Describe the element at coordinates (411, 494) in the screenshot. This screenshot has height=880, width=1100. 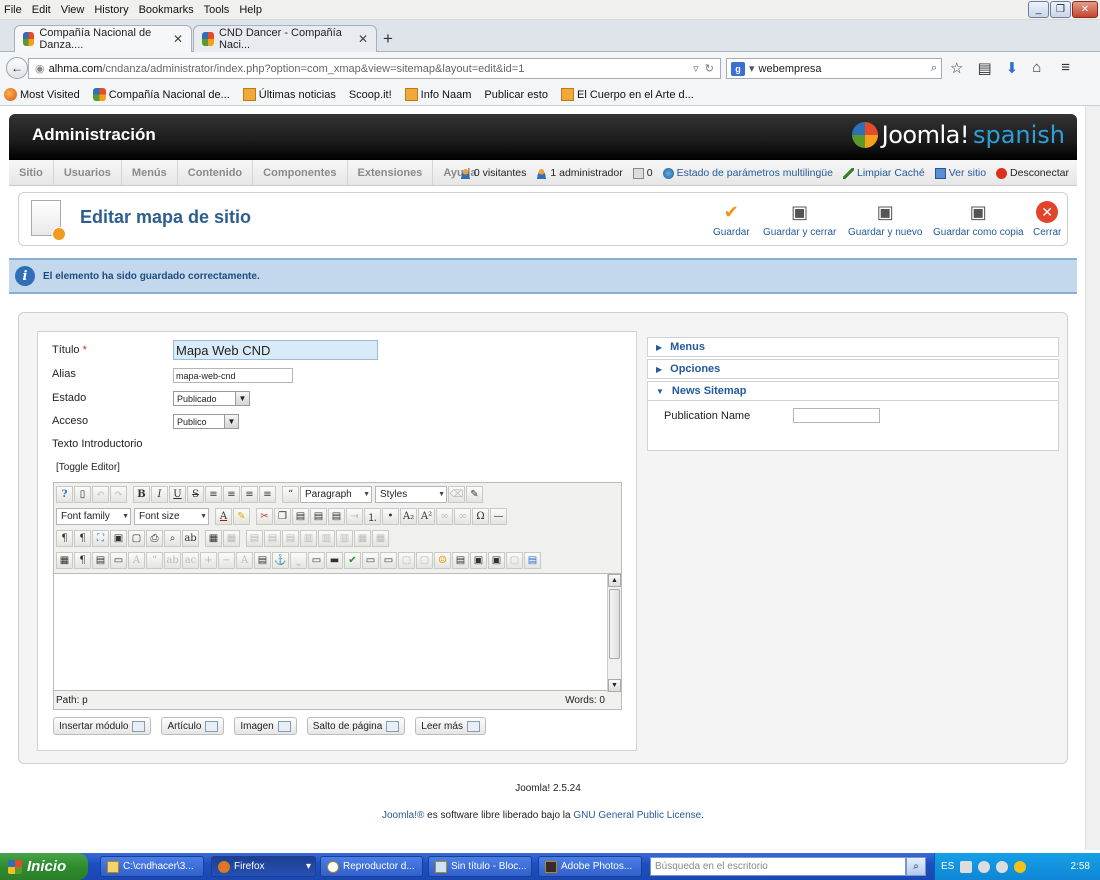
I see `styles-select: Styles ▼` at that location.